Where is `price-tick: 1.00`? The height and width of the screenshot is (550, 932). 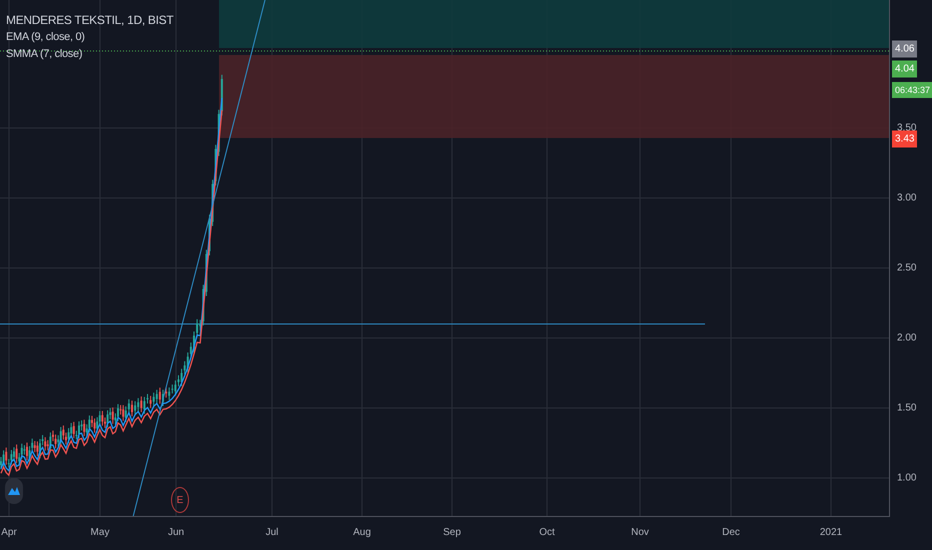 price-tick: 1.00 is located at coordinates (906, 478).